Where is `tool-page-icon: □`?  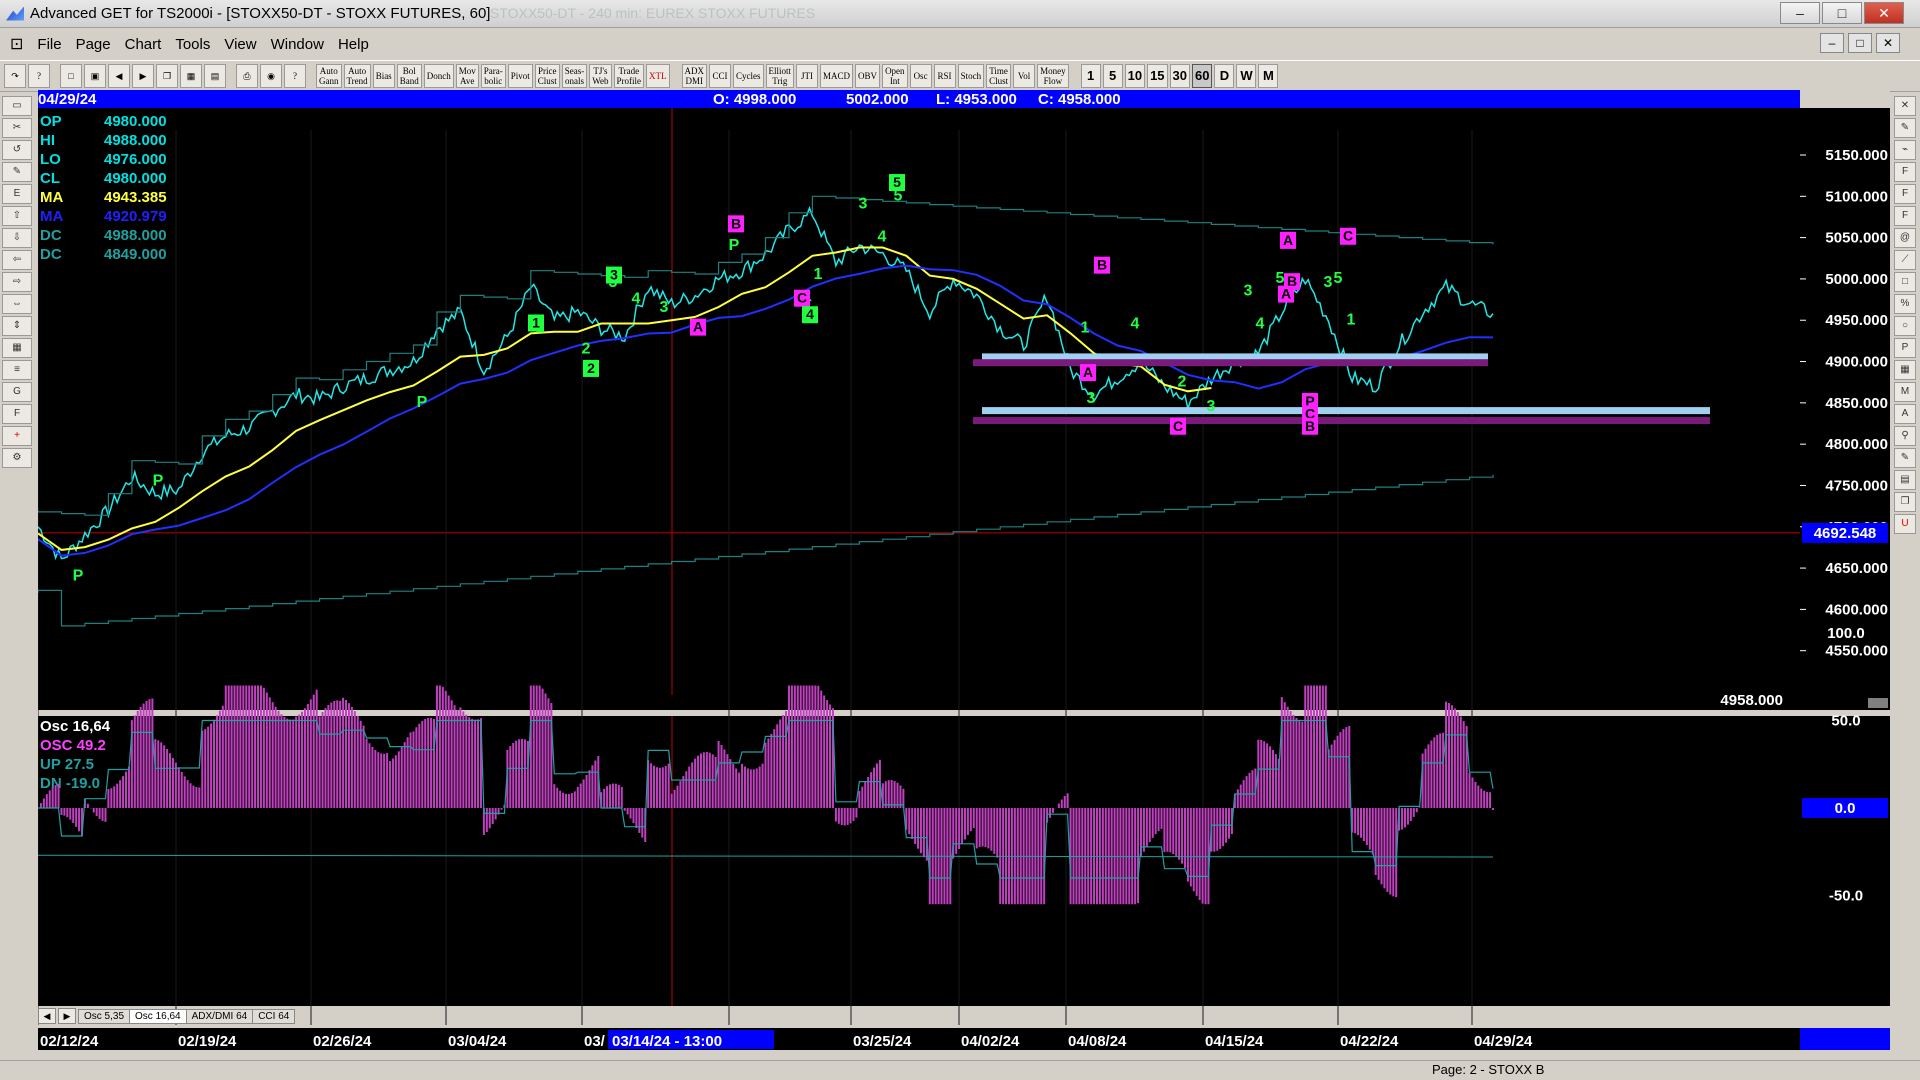 tool-page-icon: □ is located at coordinates (1905, 282).